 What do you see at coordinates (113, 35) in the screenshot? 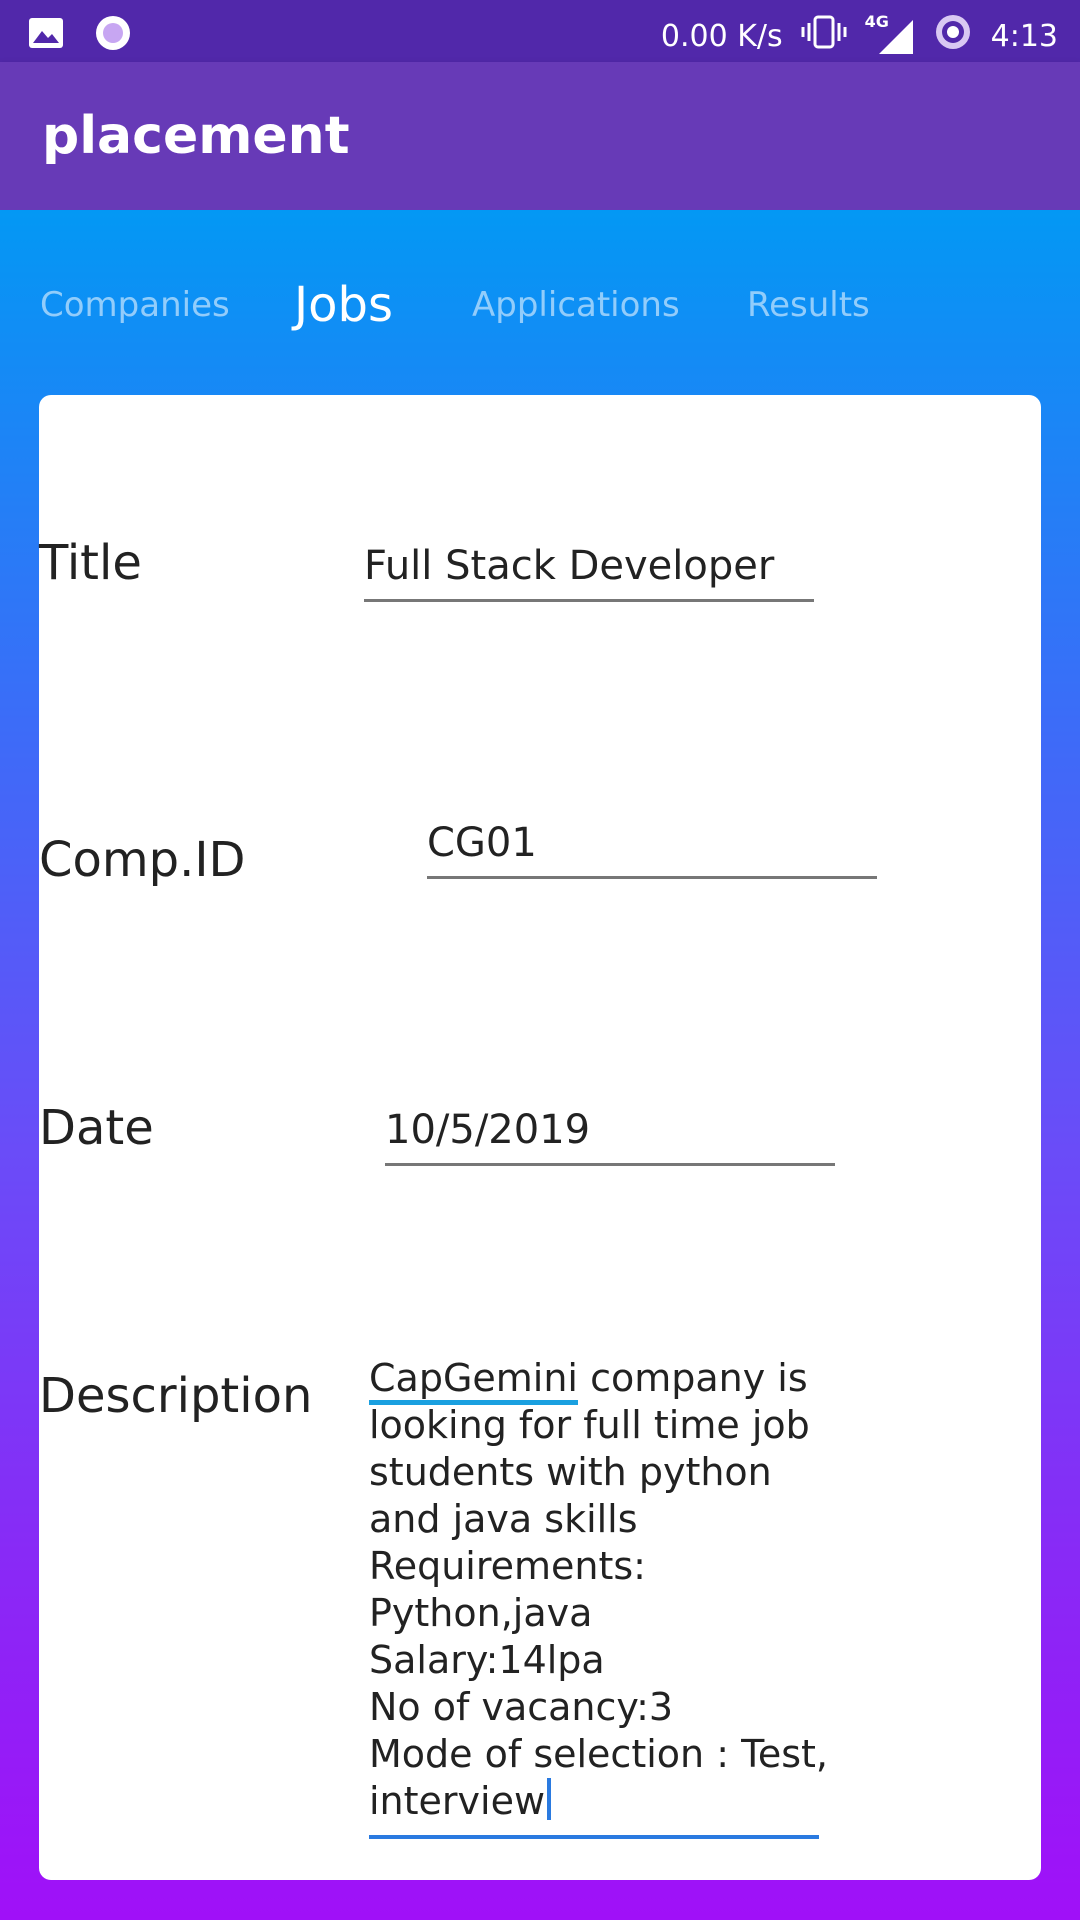
I see `record-icon` at bounding box center [113, 35].